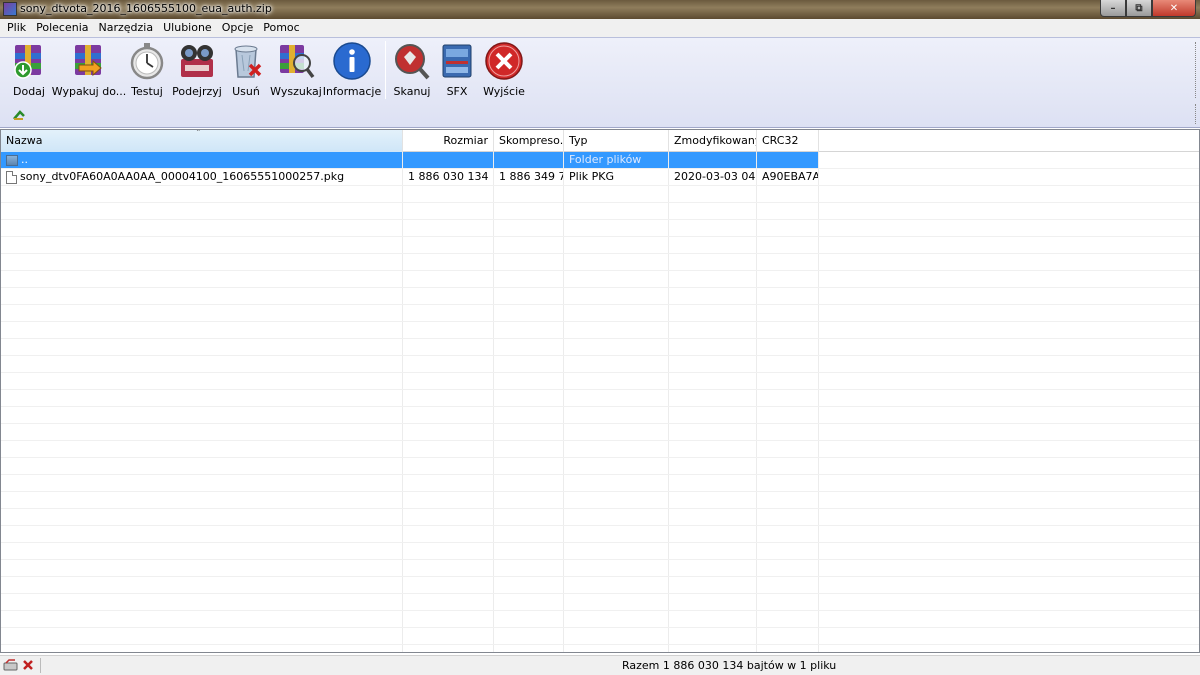  I want to click on menu-ulubione: Ulubione, so click(187, 28).